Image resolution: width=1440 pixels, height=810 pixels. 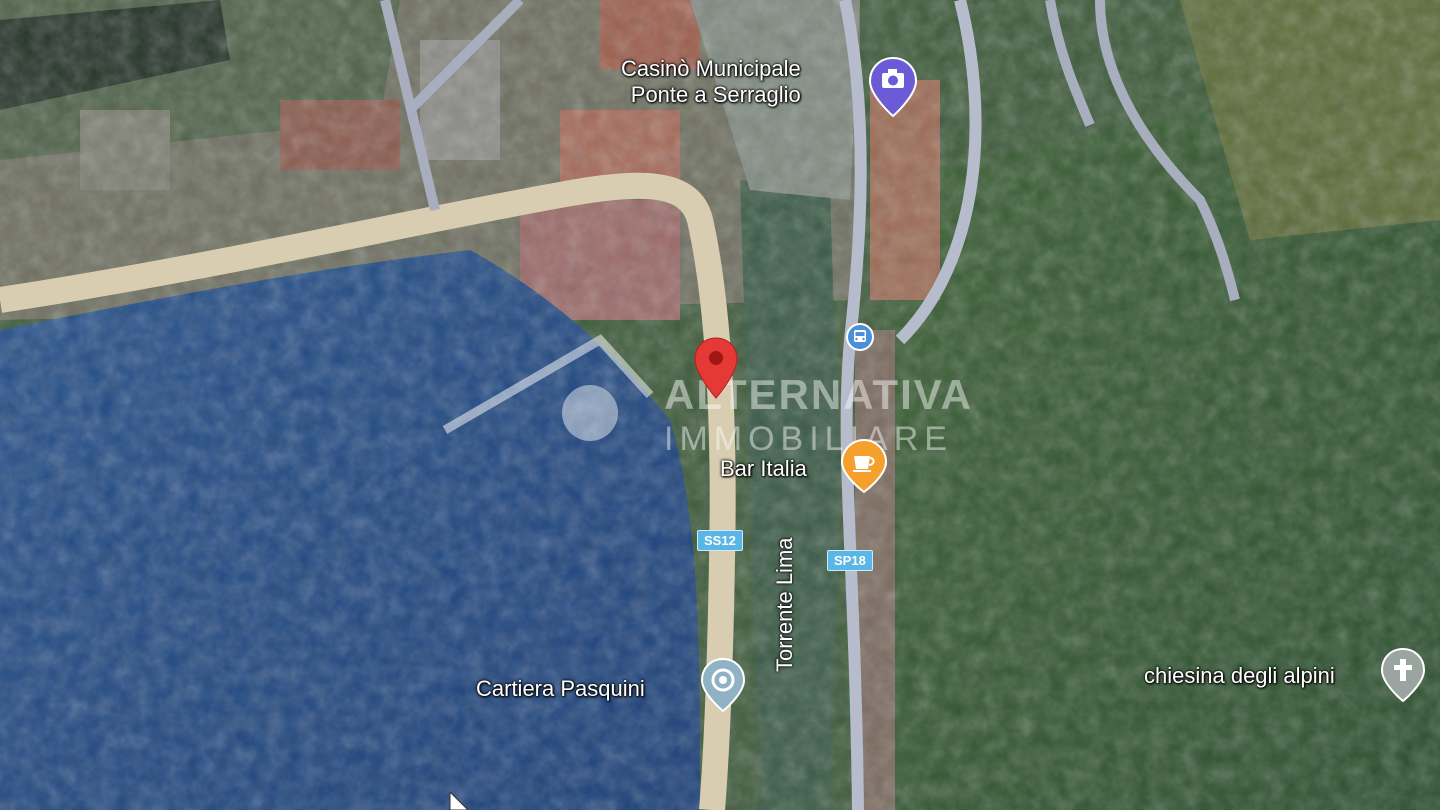 I want to click on poi-cartiera-label: Cartiera Pasquini, so click(x=560, y=689).